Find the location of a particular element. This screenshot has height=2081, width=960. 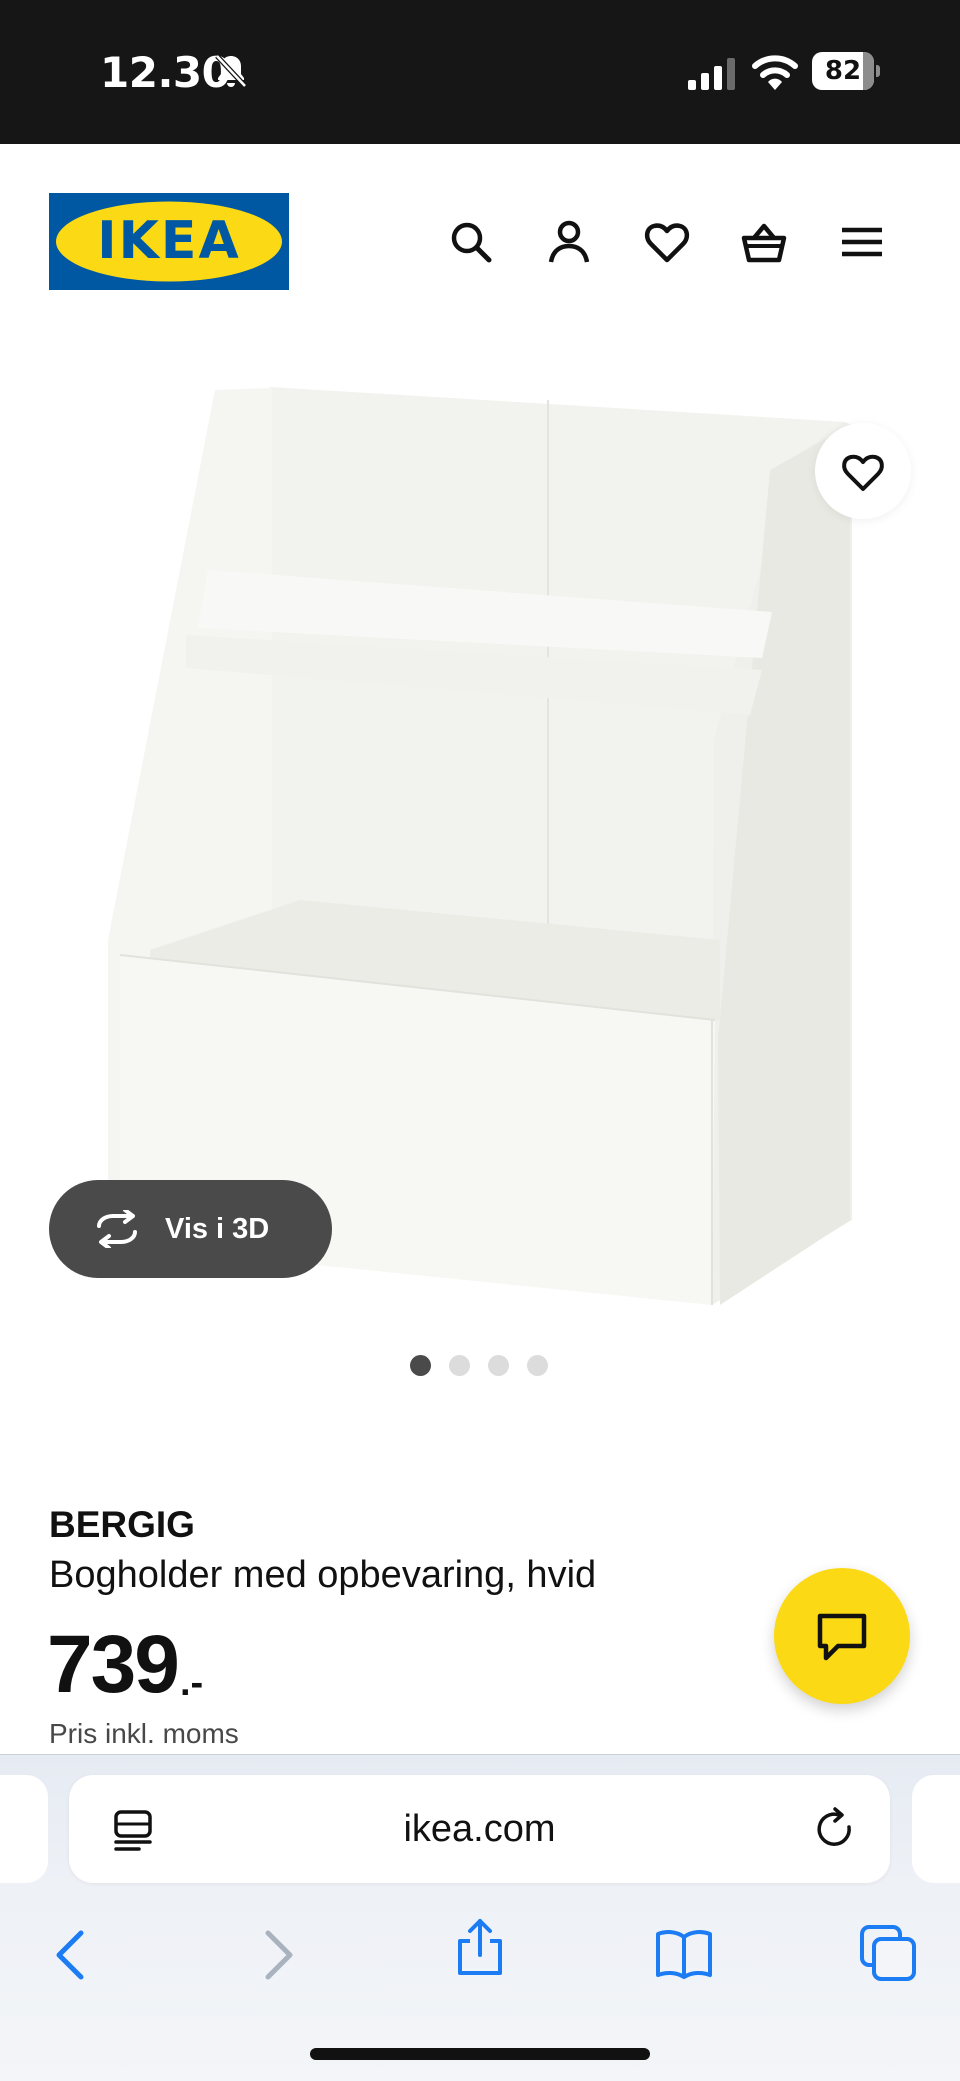

chat-button is located at coordinates (842, 1636).